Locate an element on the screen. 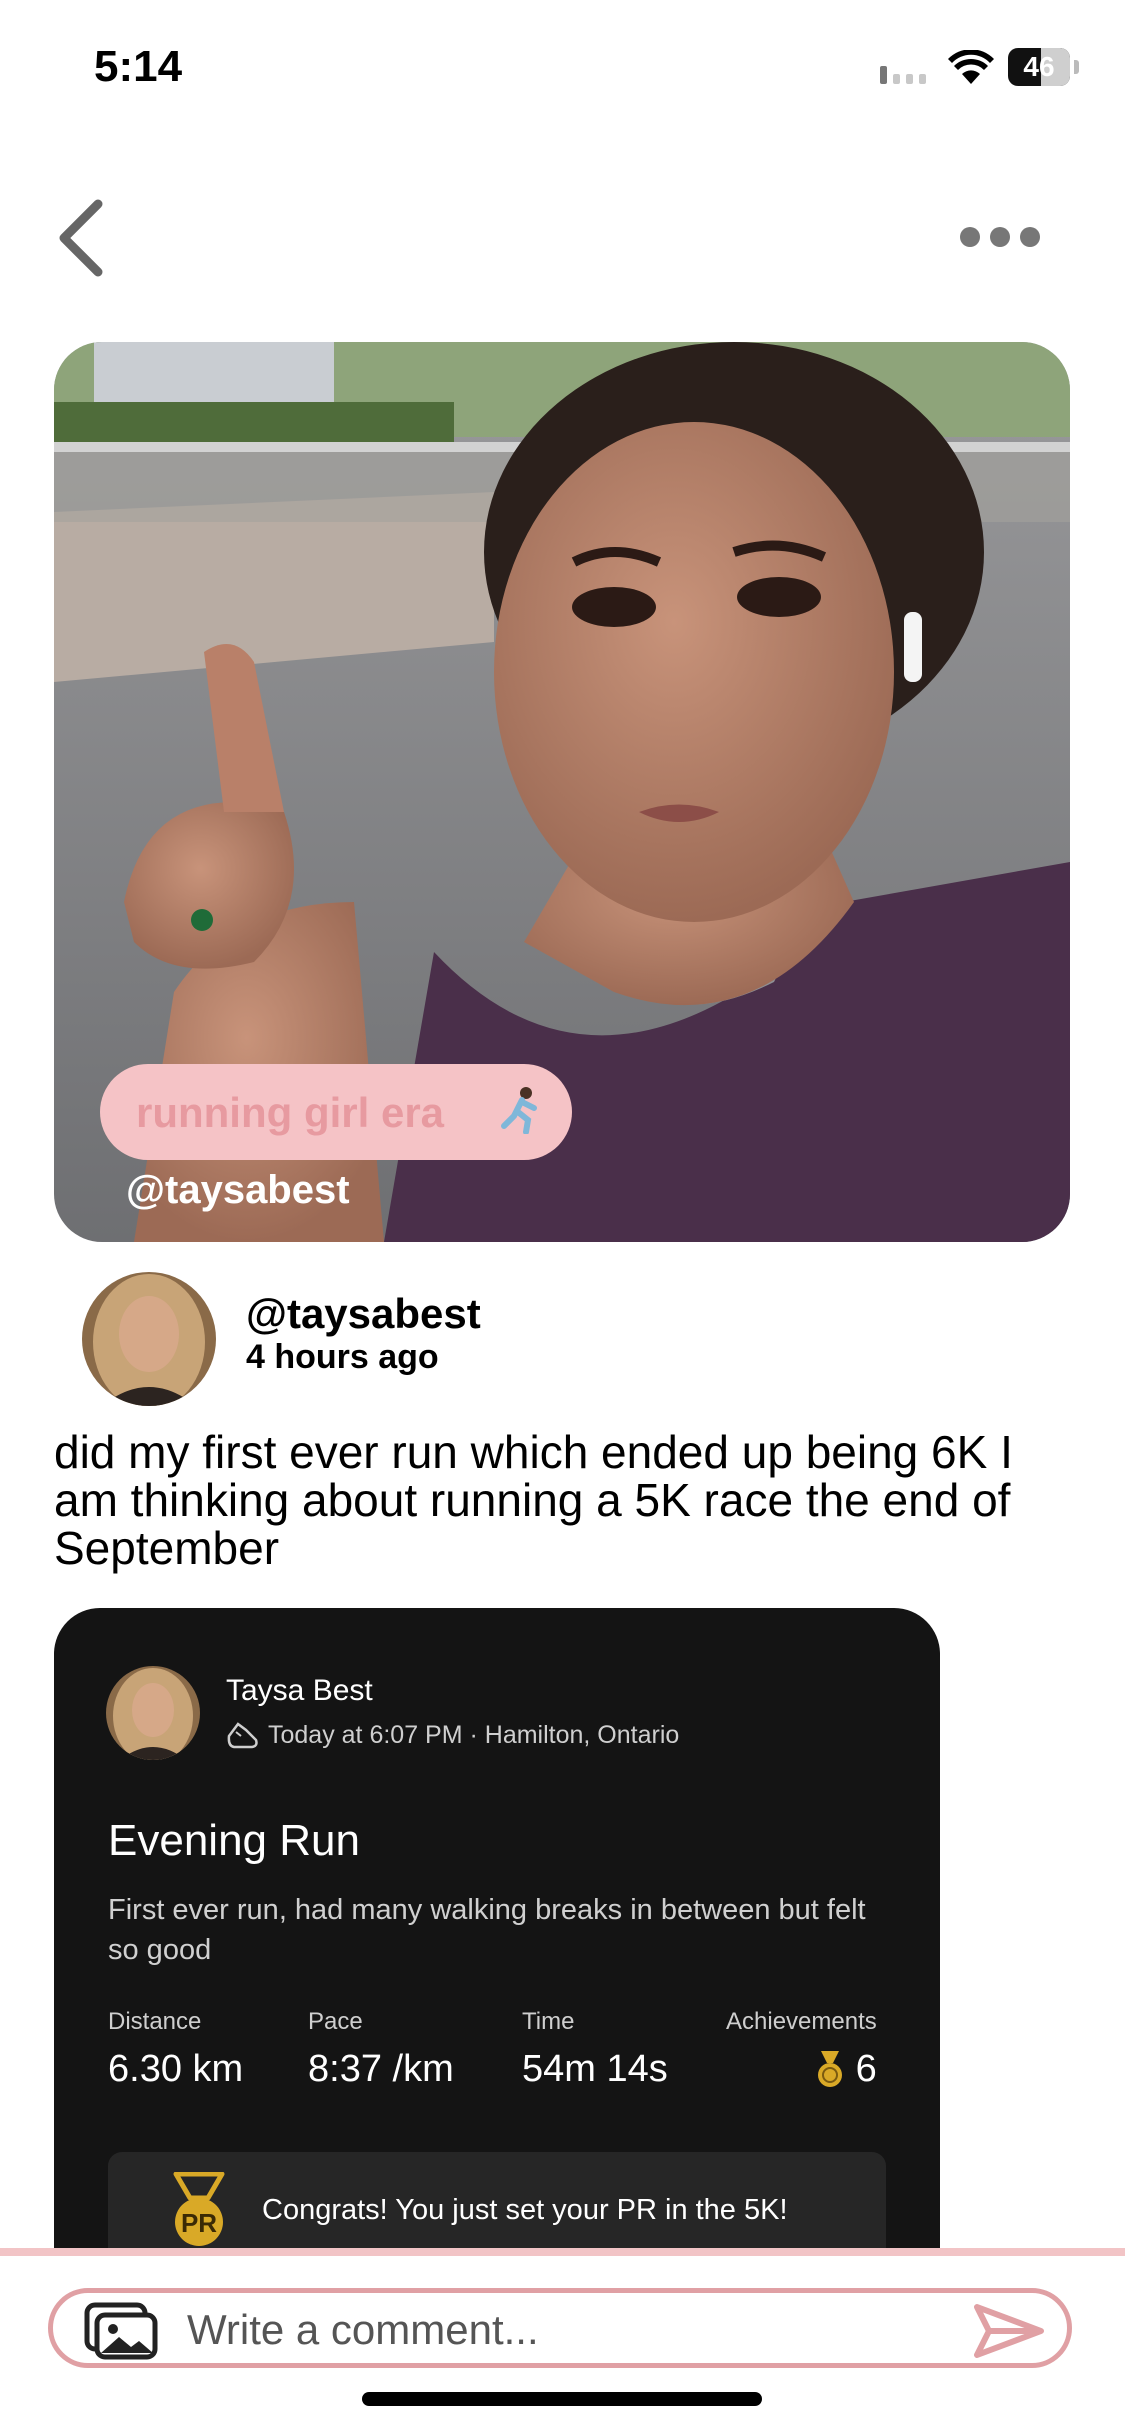 The width and height of the screenshot is (1125, 2436). status-bar: 5:14 46 is located at coordinates (562, 70).